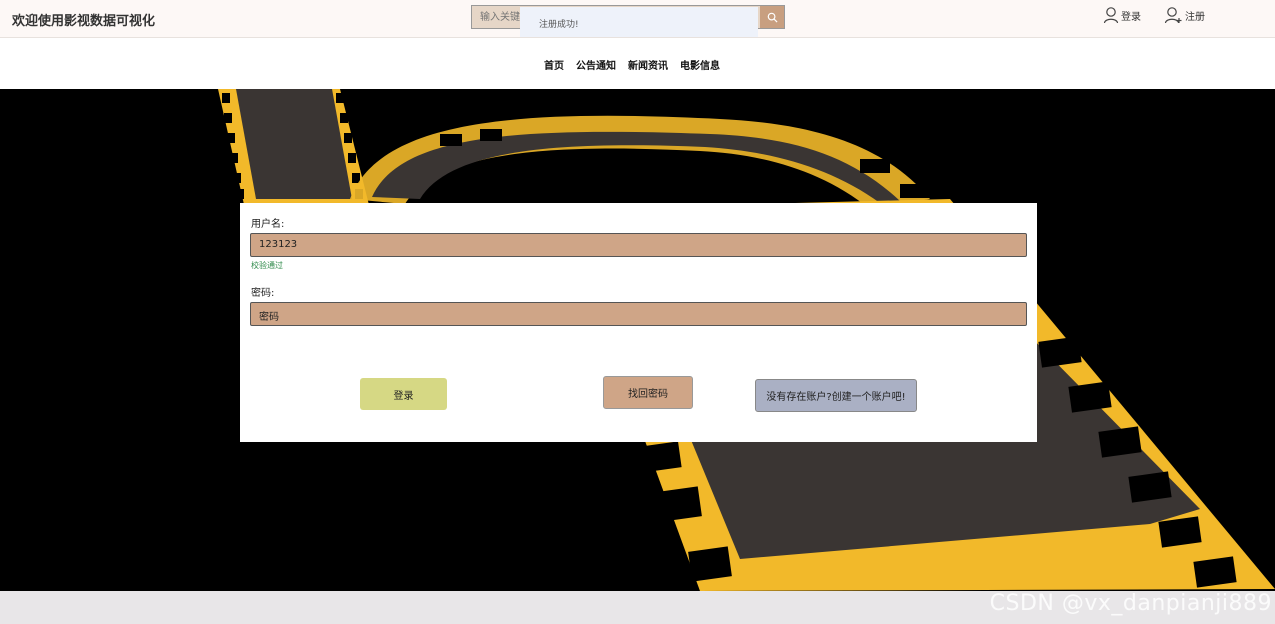 This screenshot has height=624, width=1275. What do you see at coordinates (1131, 17) in the screenshot?
I see `login-link-label: 登录` at bounding box center [1131, 17].